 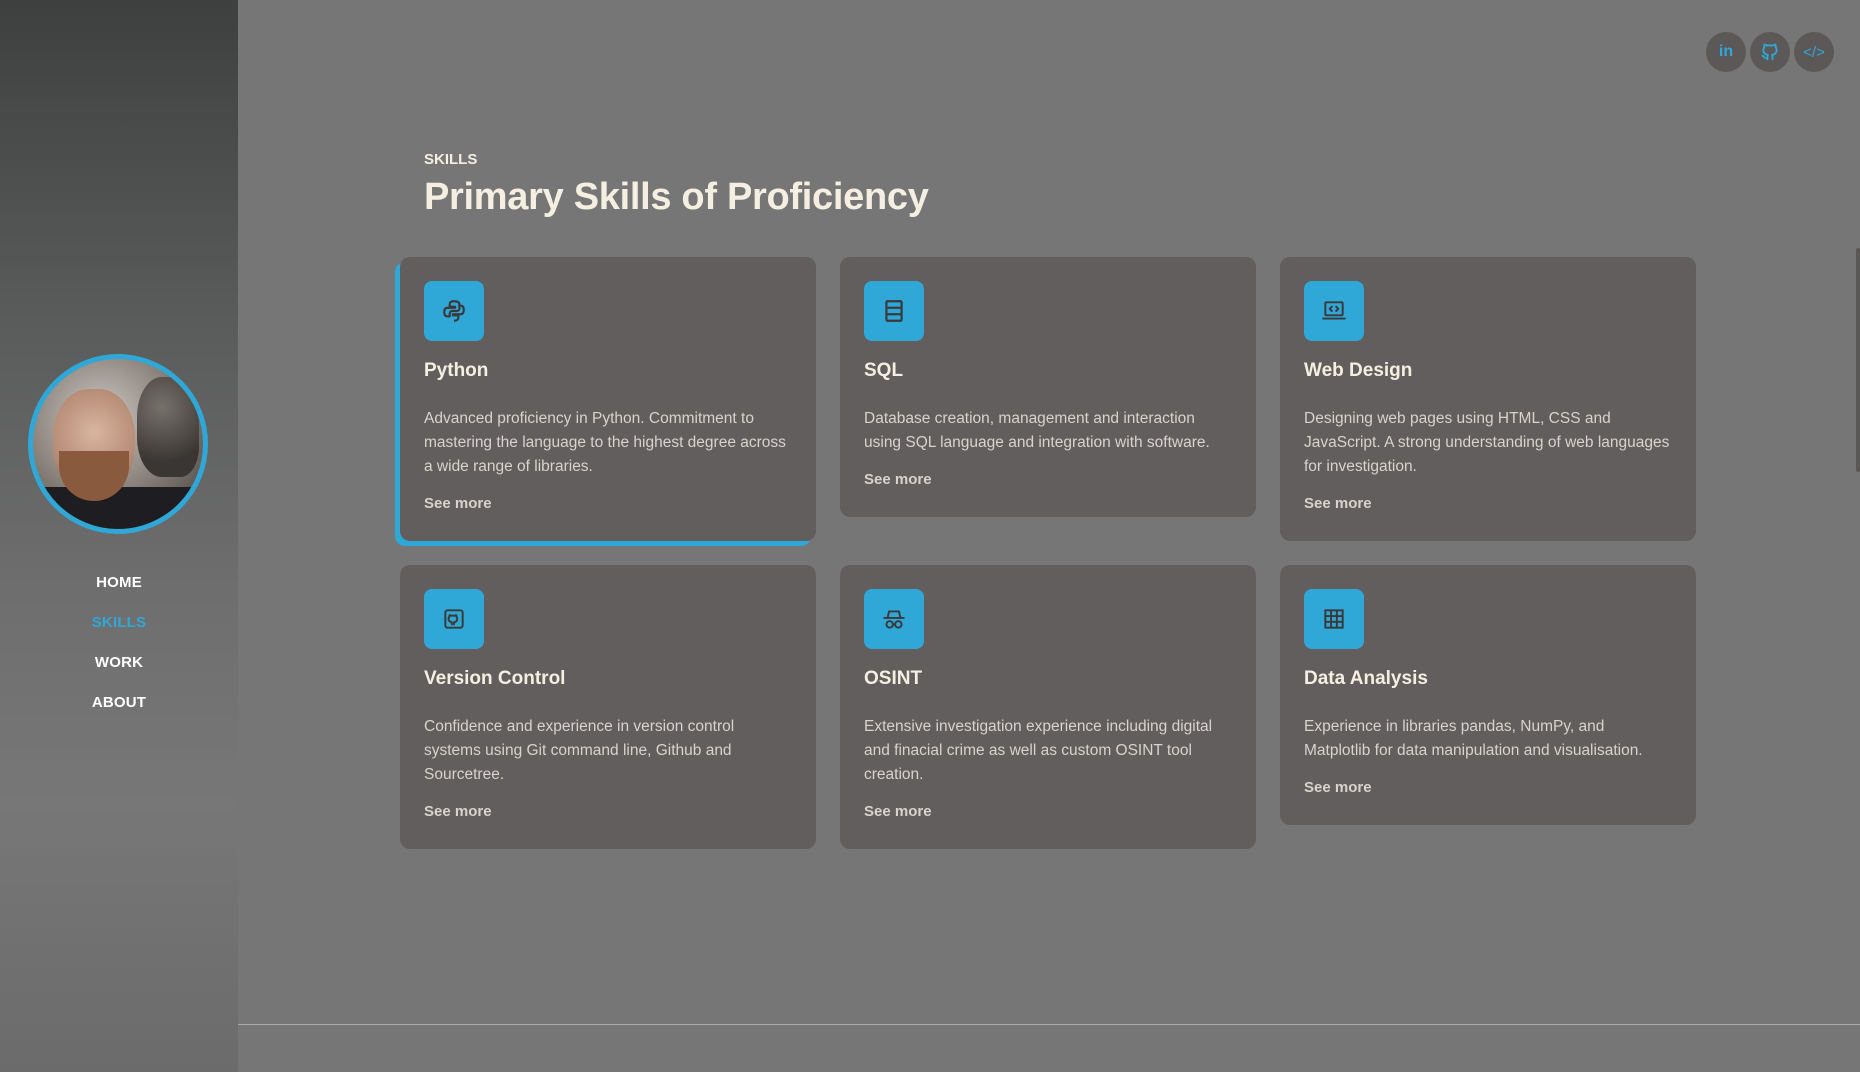 I want to click on code-portfolio-button: </>, so click(x=1814, y=52).